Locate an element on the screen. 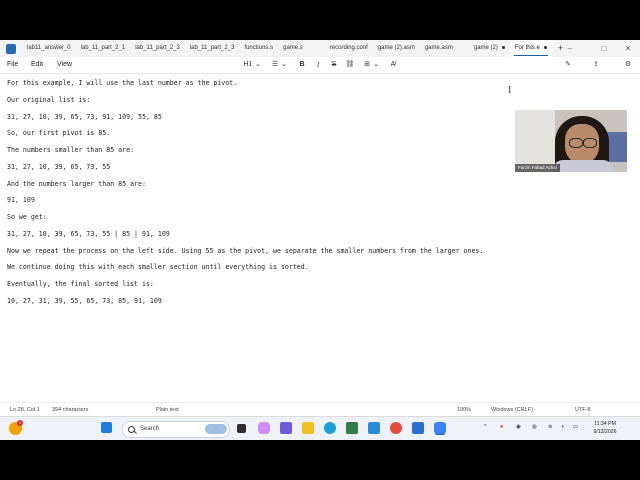 The image size is (640, 480). doc-line: The numbers smaller than 85 are: is located at coordinates (71, 150).